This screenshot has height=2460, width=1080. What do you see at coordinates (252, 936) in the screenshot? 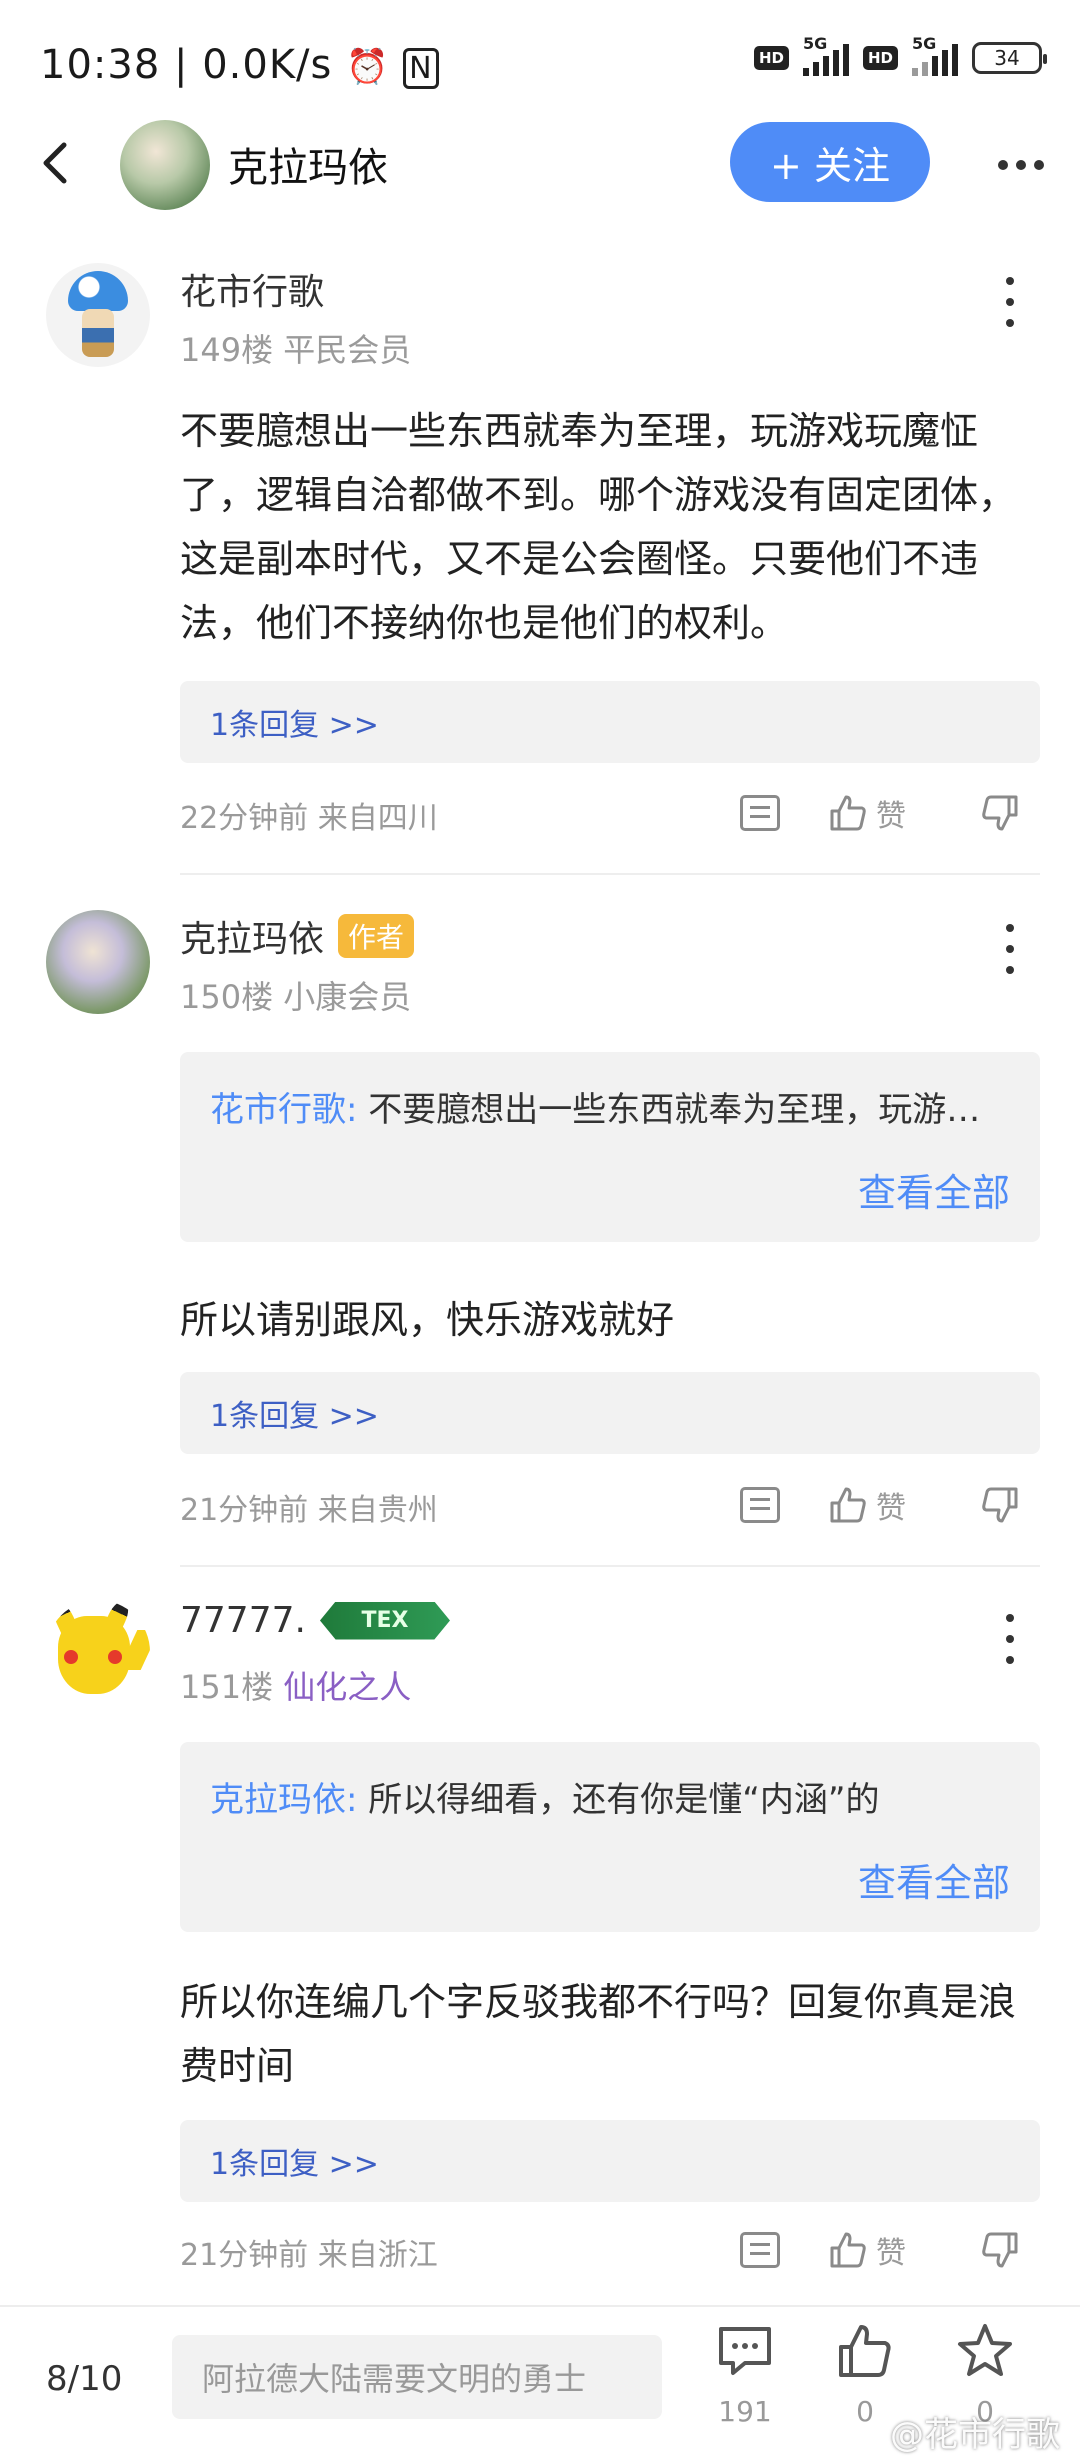
I see `username-text: 克拉玛依` at bounding box center [252, 936].